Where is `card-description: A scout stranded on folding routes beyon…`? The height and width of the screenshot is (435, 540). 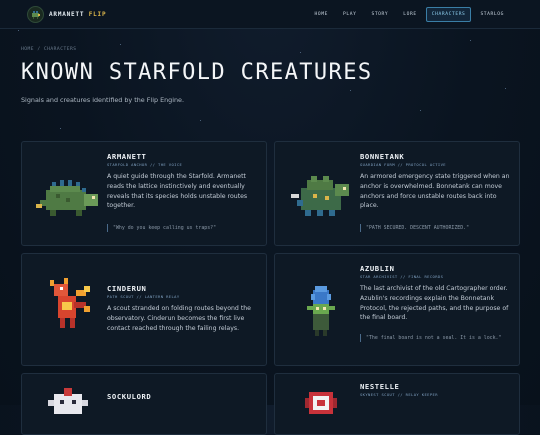
card-description: A scout stranded on folding routes beyon… is located at coordinates (183, 318).